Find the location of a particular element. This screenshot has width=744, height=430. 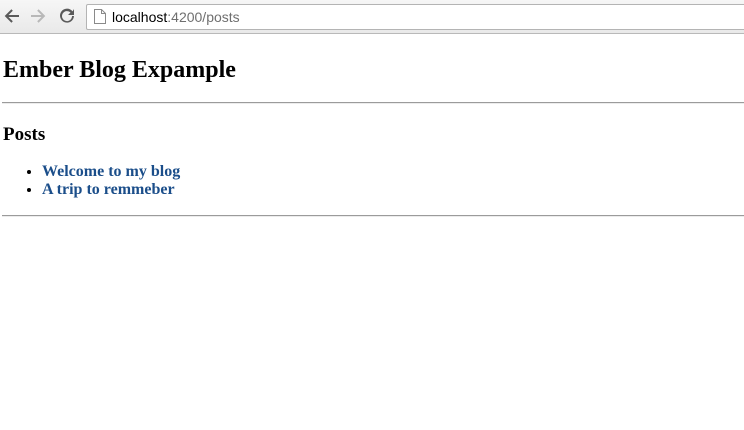

page-icon is located at coordinates (100, 16).